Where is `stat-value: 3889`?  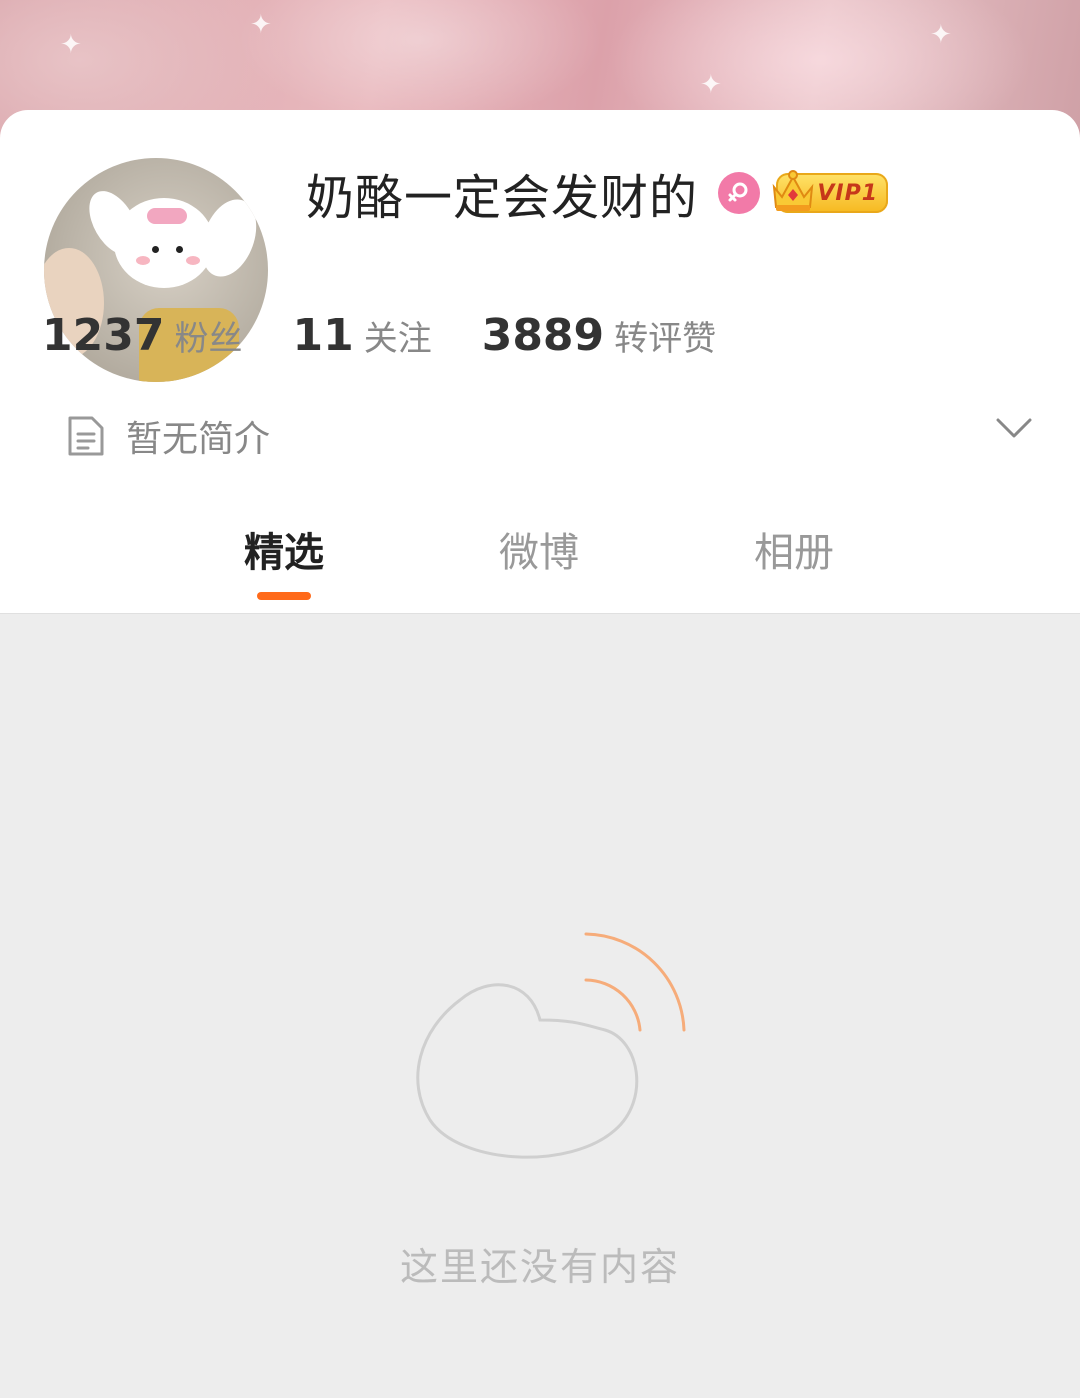 stat-value: 3889 is located at coordinates (543, 335).